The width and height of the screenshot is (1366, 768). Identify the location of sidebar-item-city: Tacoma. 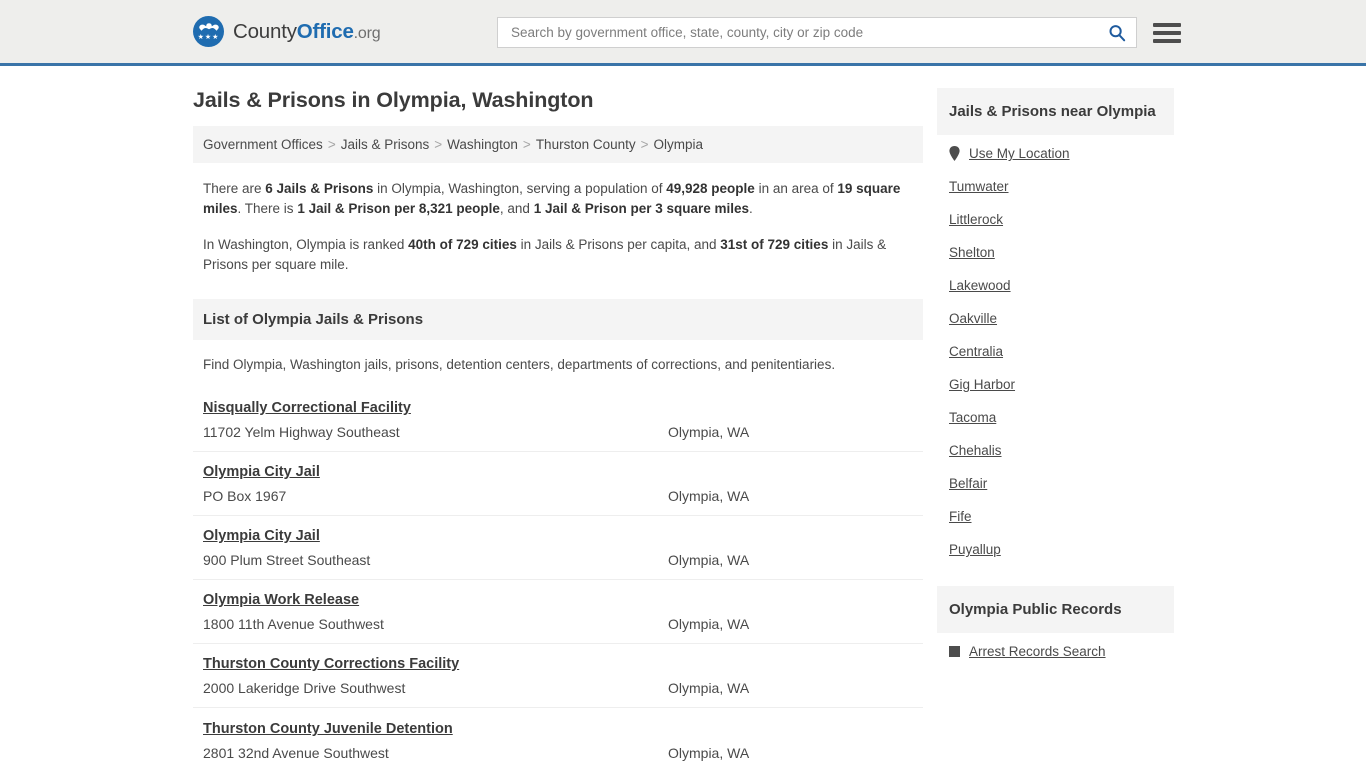
(1055, 415).